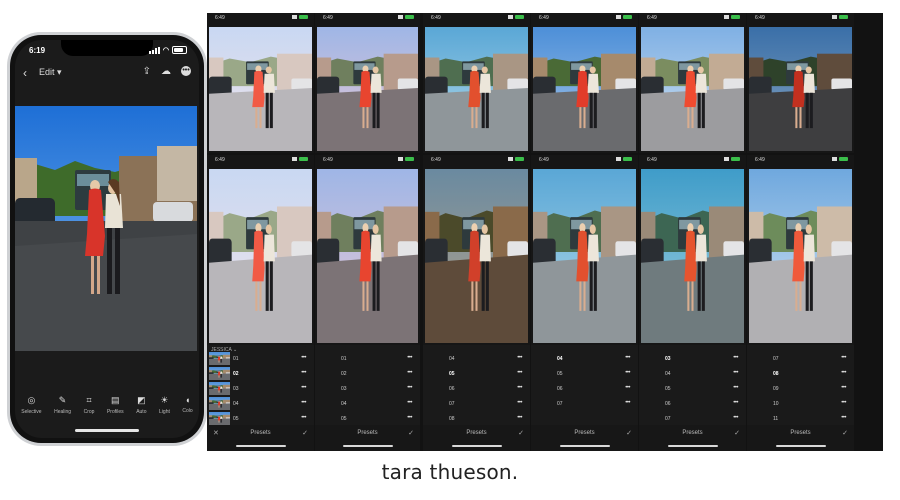  What do you see at coordinates (560, 404) in the screenshot?
I see `preset-name: 07` at bounding box center [560, 404].